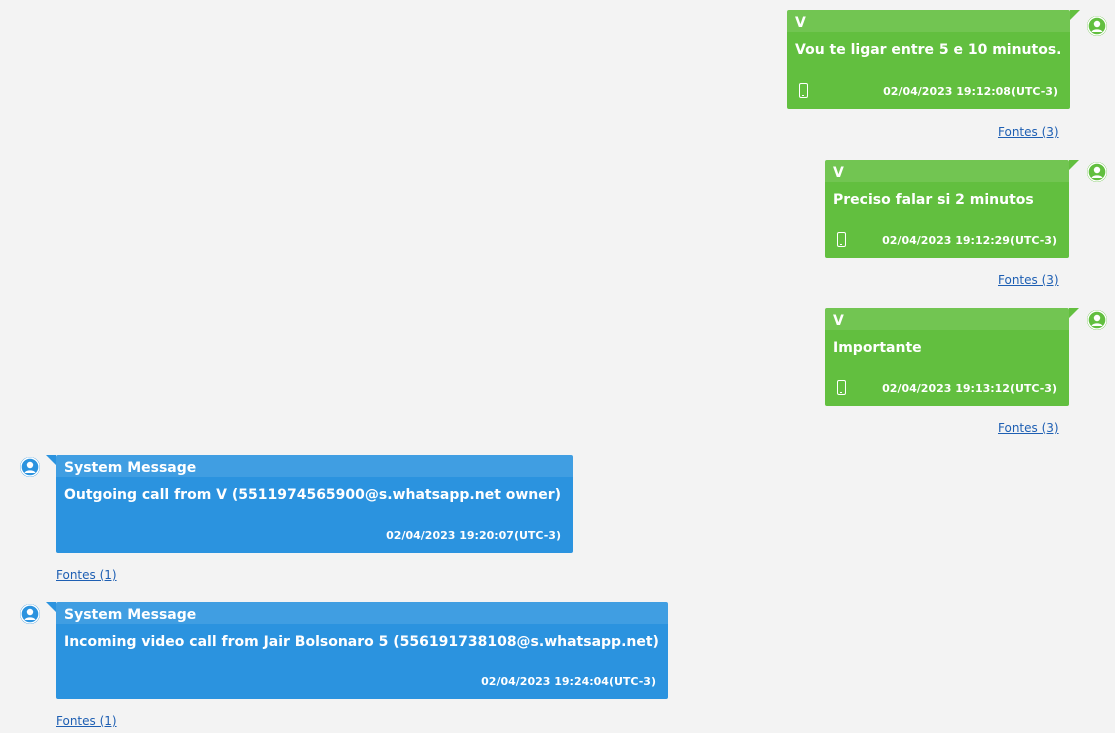 This screenshot has width=1115, height=733. I want to click on message-timestamp: 02/04/2023 19:24:04(UTC-3), so click(568, 681).